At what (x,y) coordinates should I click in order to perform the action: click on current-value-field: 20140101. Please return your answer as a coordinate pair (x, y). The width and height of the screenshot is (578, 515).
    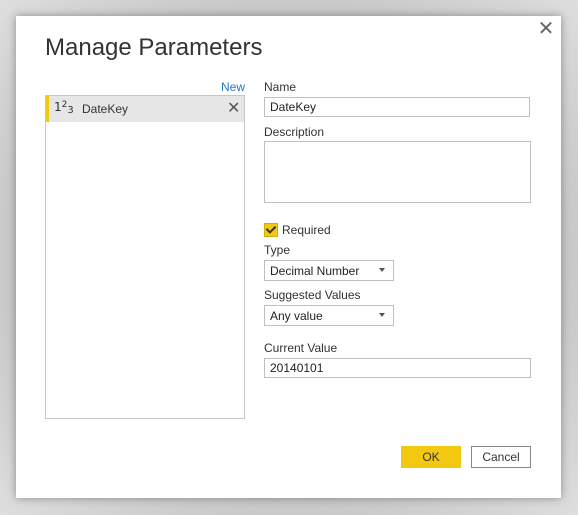
    Looking at the image, I should click on (397, 368).